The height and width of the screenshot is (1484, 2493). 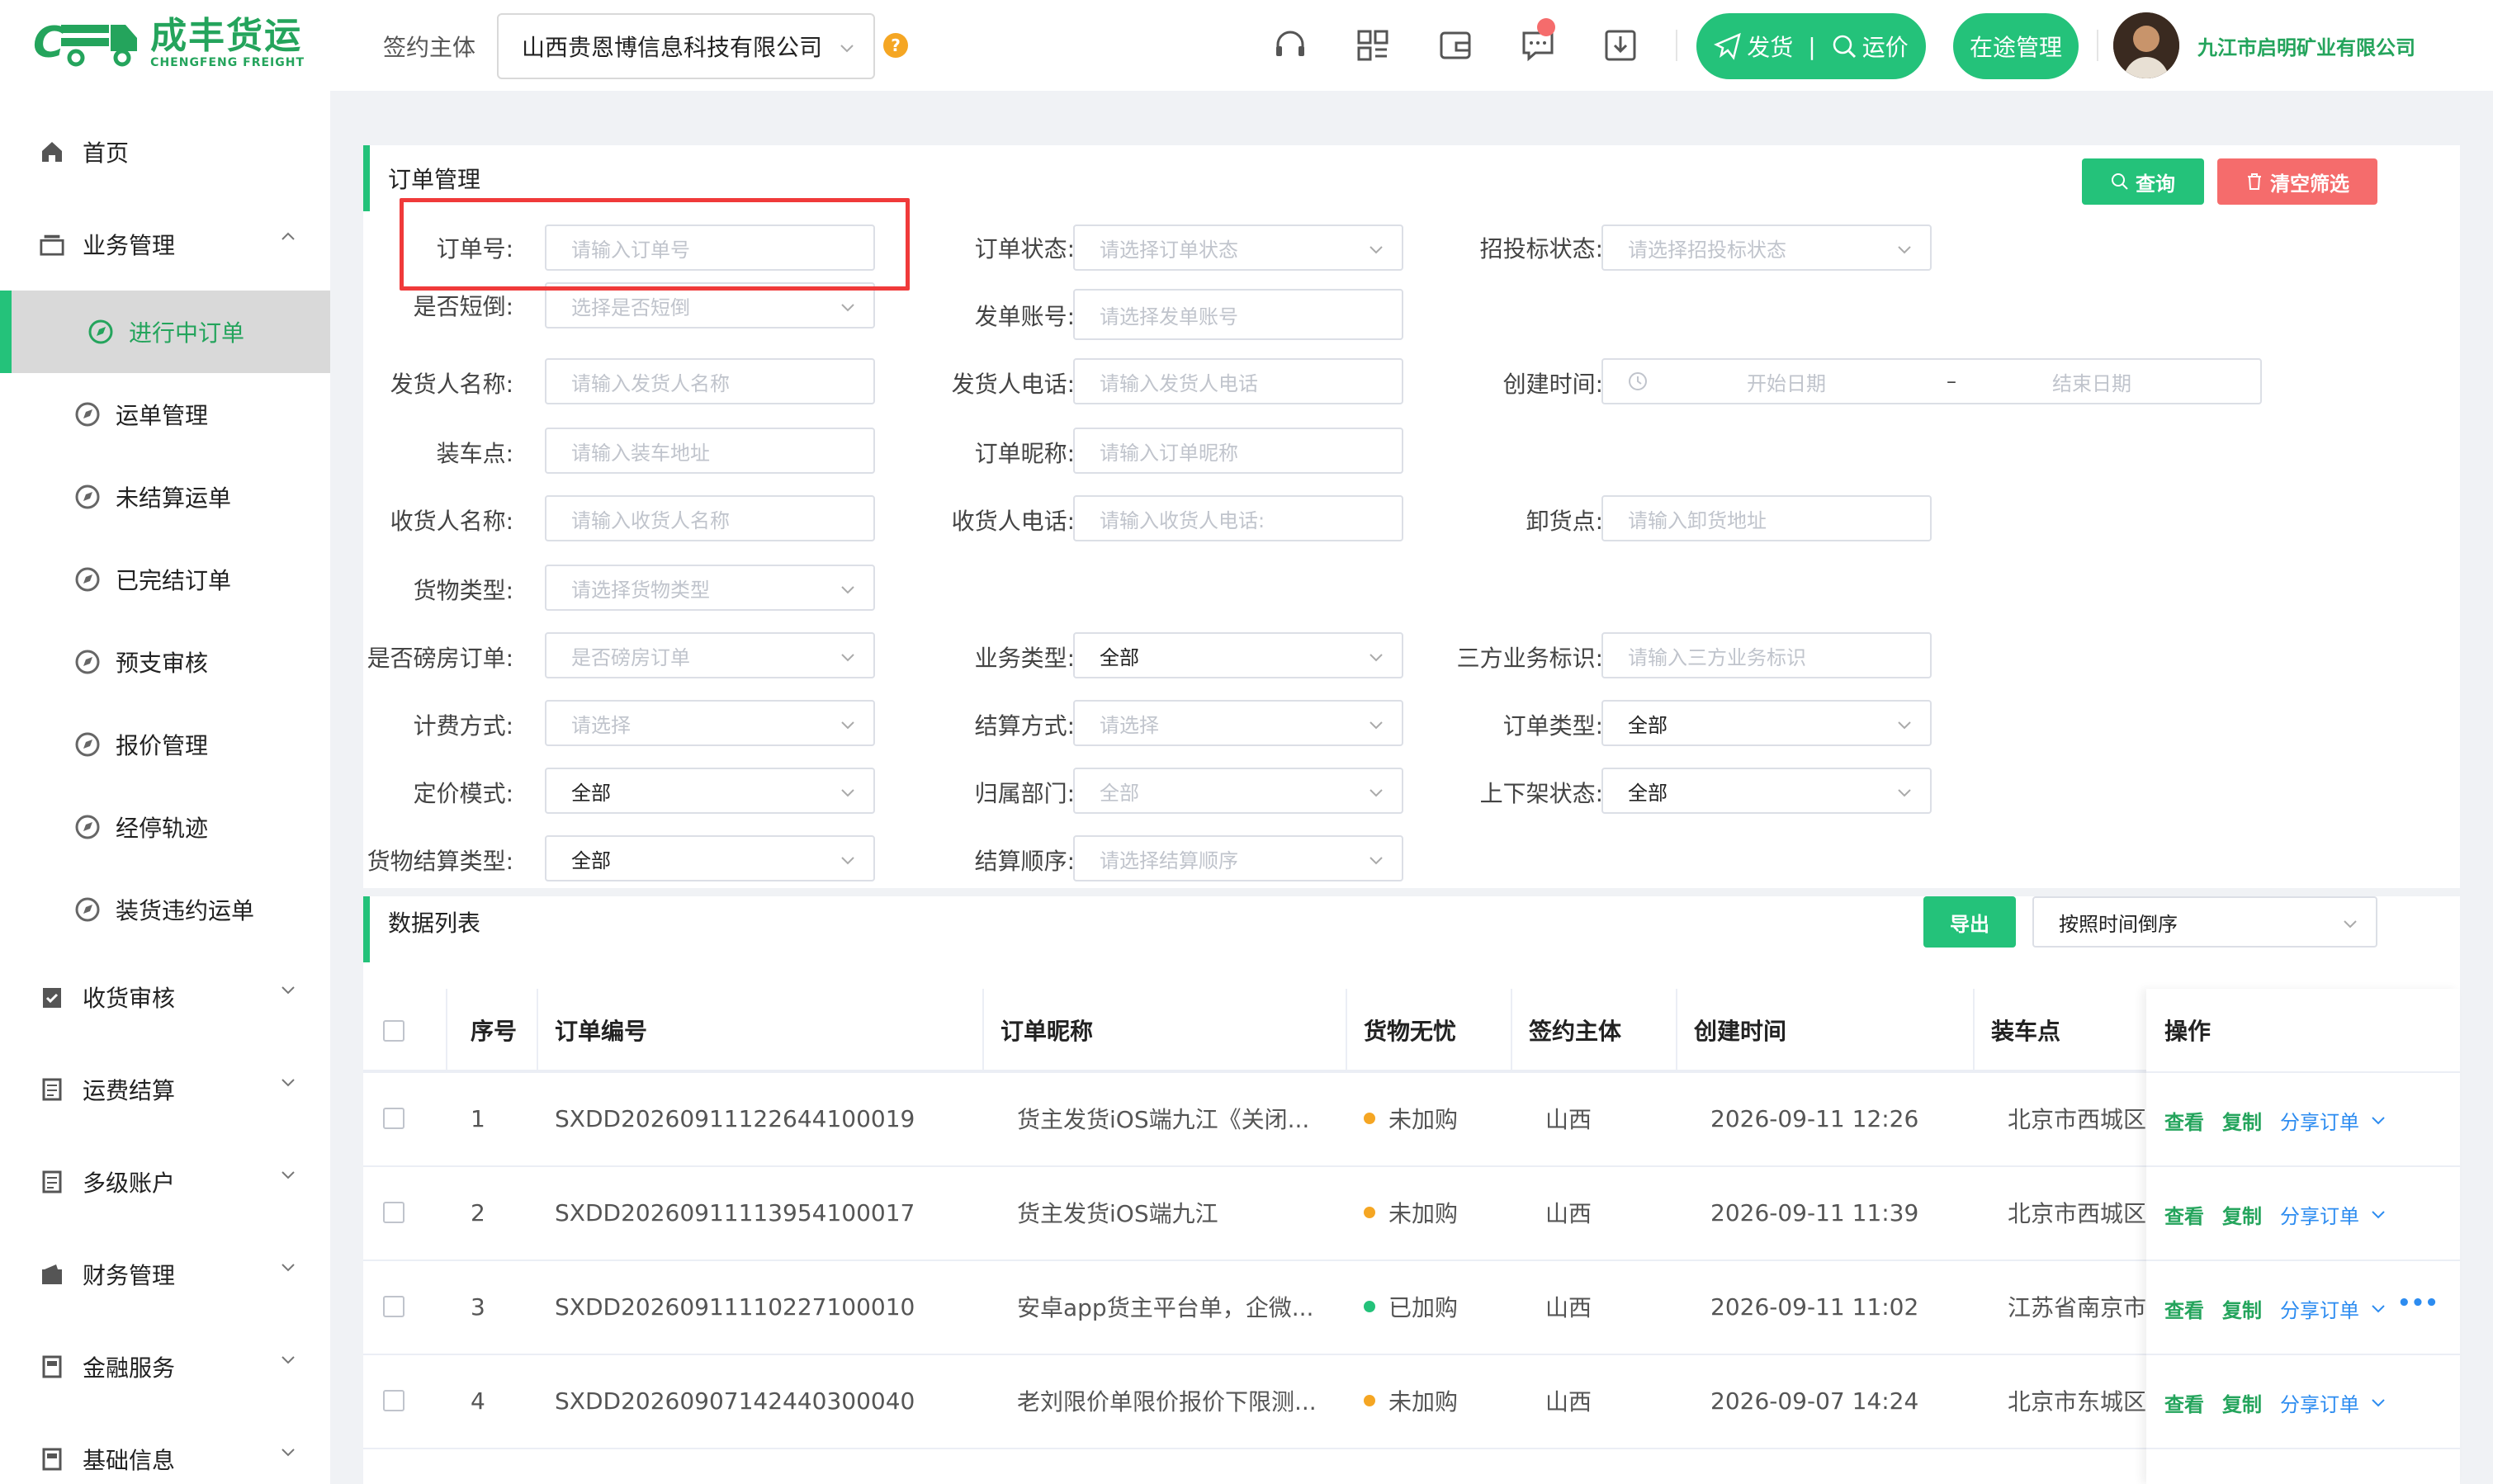 I want to click on sidebar-item-stop-track: 经停轨迹, so click(x=165, y=827).